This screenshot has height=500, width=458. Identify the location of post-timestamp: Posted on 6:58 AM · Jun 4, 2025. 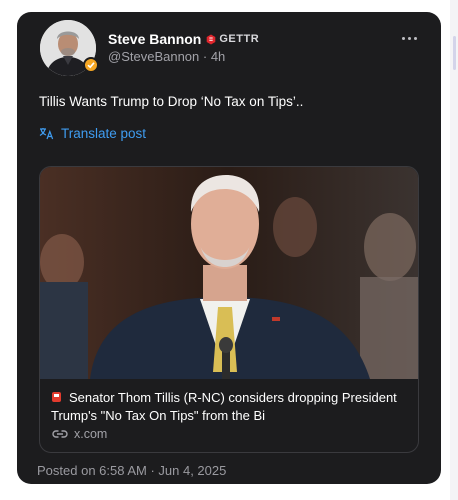
(132, 470).